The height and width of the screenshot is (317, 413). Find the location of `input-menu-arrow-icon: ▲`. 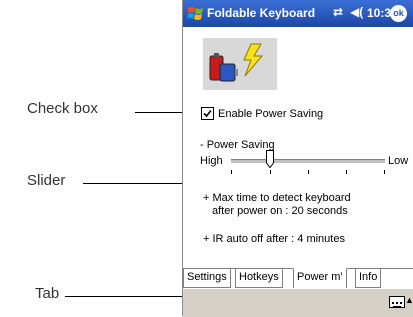

input-menu-arrow-icon: ▲ is located at coordinates (409, 300).